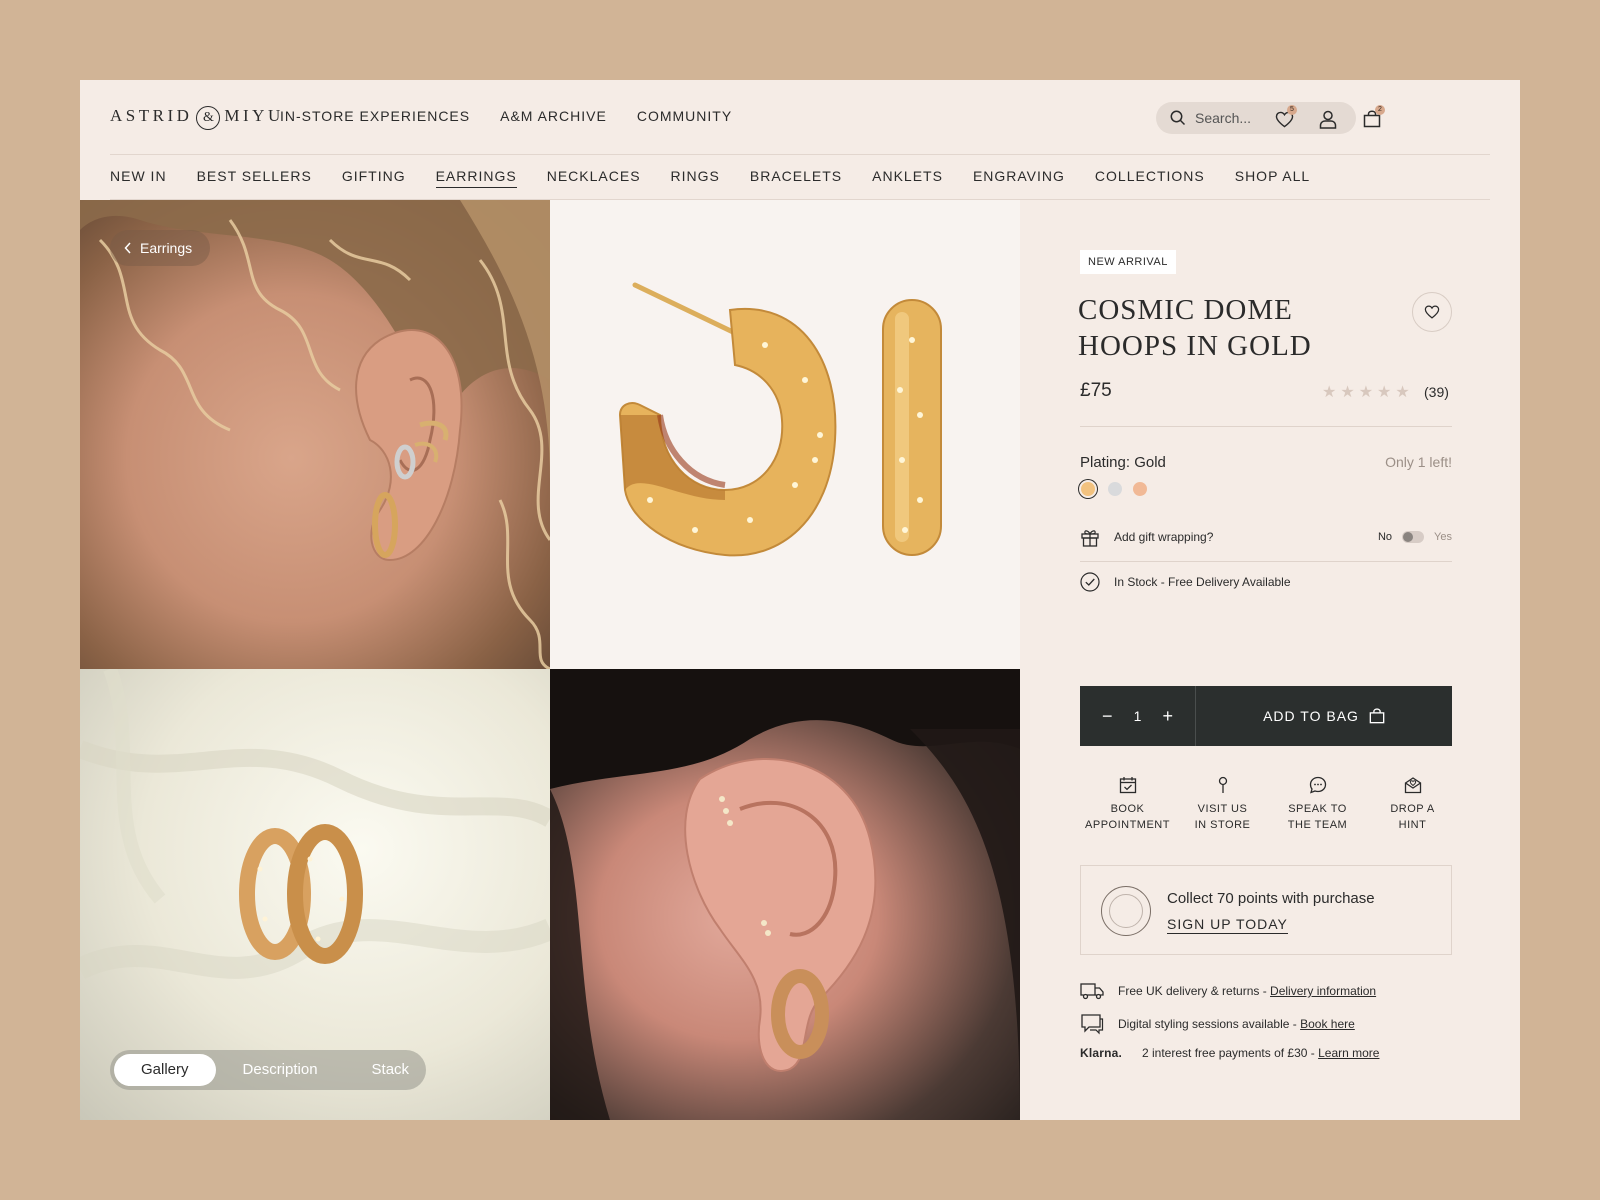 This screenshot has height=1200, width=1600. Describe the element at coordinates (1317, 809) in the screenshot. I see `action-label-1: SPEAK TO` at that location.